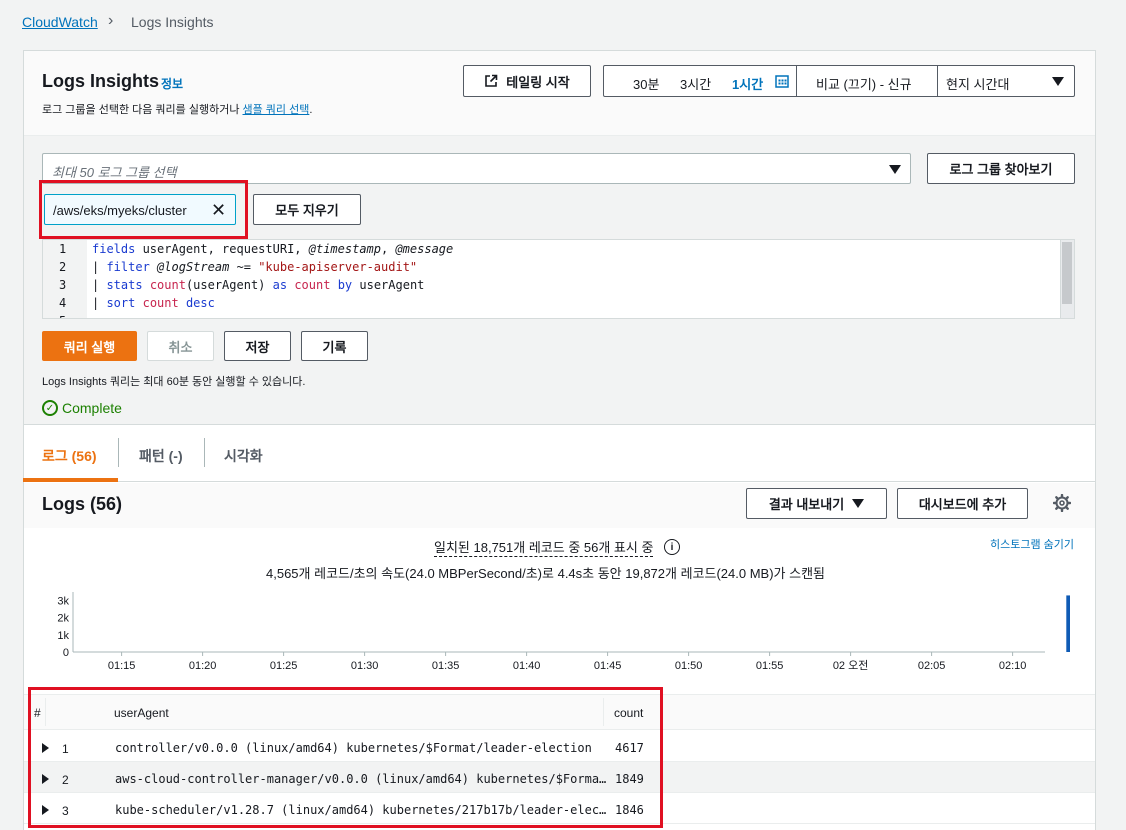 The height and width of the screenshot is (830, 1126). Describe the element at coordinates (174, 382) in the screenshot. I see `query-duration-note: Logs Insights 쿼리는 최대 60분 동안 실행할 수 있습니다.` at that location.